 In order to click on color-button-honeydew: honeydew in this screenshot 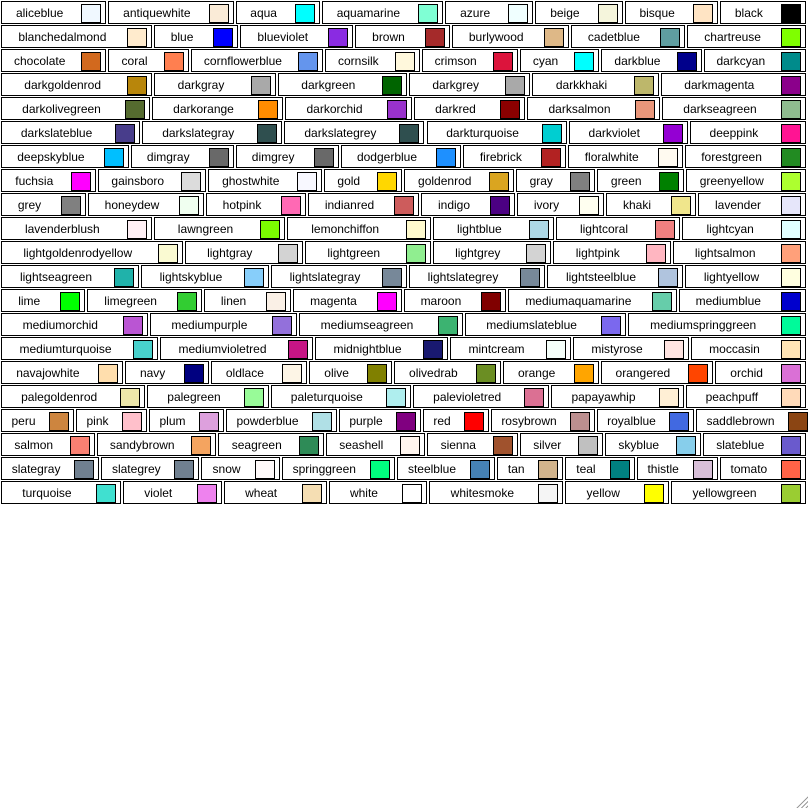, I will do `click(146, 204)`.